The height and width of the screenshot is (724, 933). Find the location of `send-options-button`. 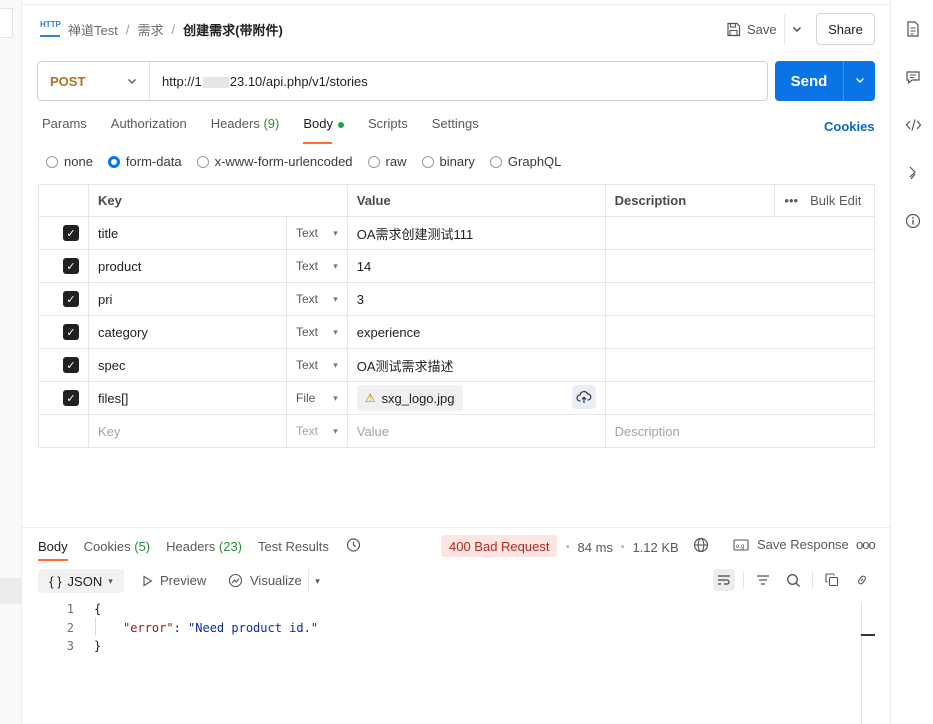

send-options-button is located at coordinates (859, 81).